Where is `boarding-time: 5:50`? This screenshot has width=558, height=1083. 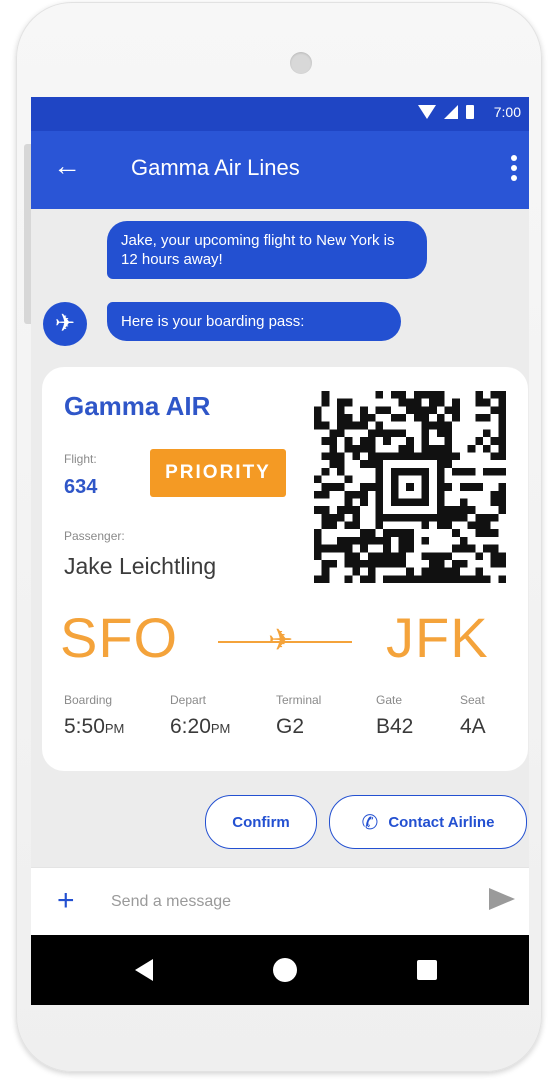 boarding-time: 5:50 is located at coordinates (84, 726).